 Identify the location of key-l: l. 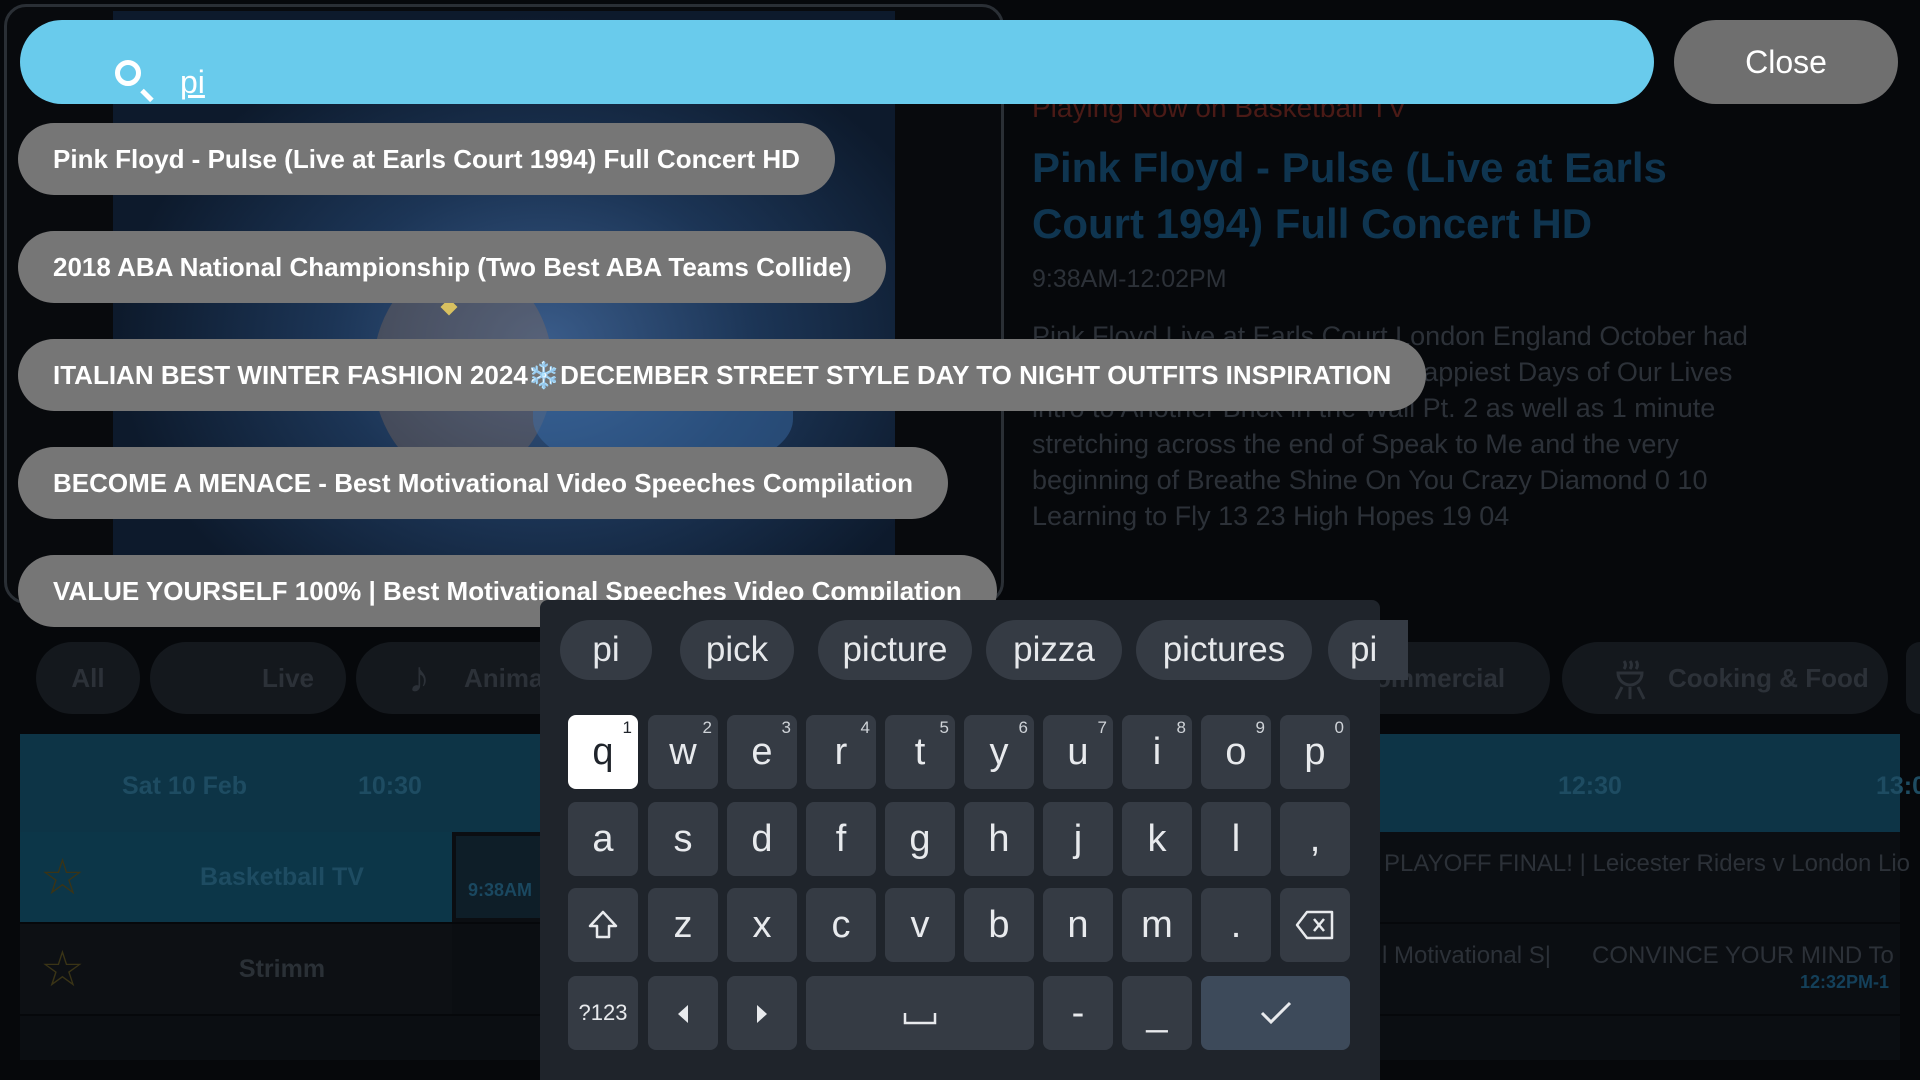
(1236, 839).